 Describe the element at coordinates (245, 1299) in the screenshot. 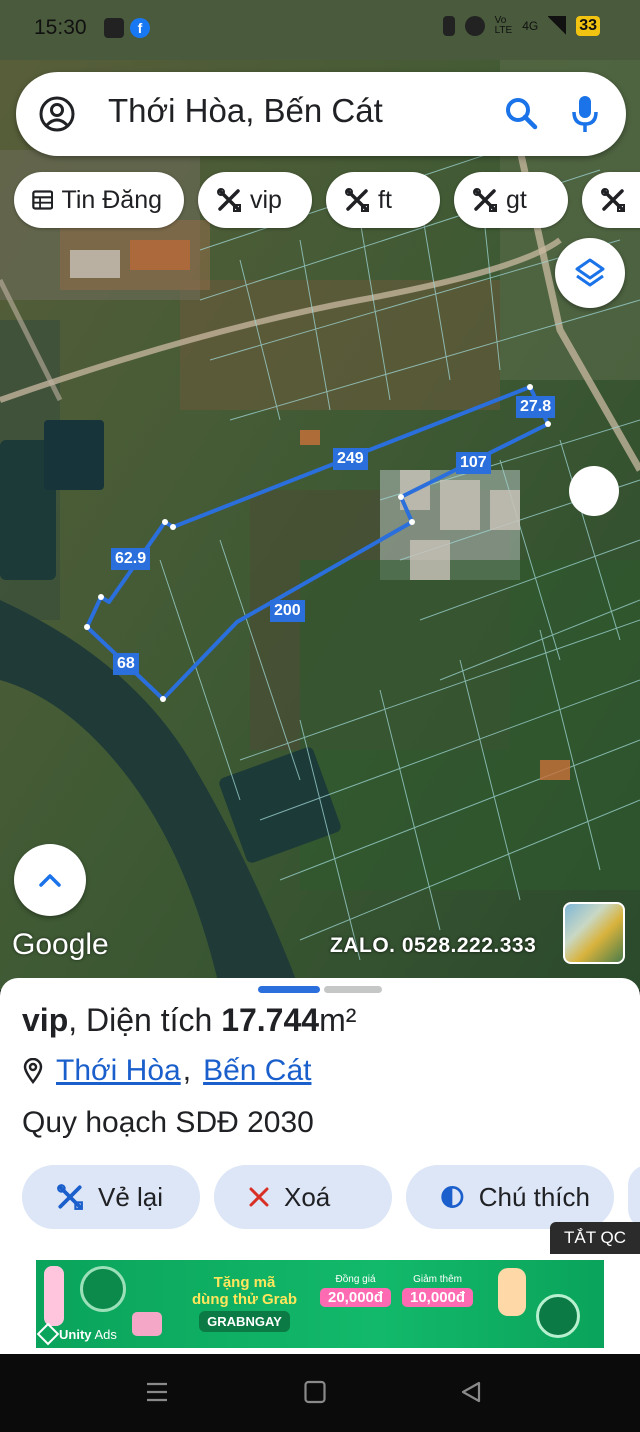

I see `ad-headline-2: dùng thử Grab` at that location.